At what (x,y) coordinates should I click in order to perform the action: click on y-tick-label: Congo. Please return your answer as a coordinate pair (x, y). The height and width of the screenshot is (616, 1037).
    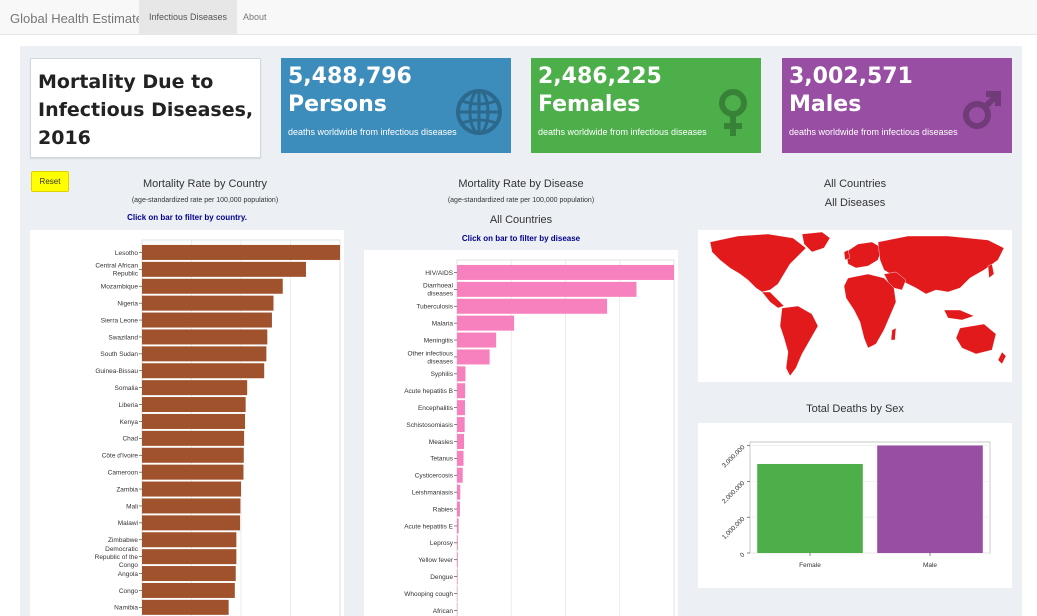
    Looking at the image, I should click on (129, 591).